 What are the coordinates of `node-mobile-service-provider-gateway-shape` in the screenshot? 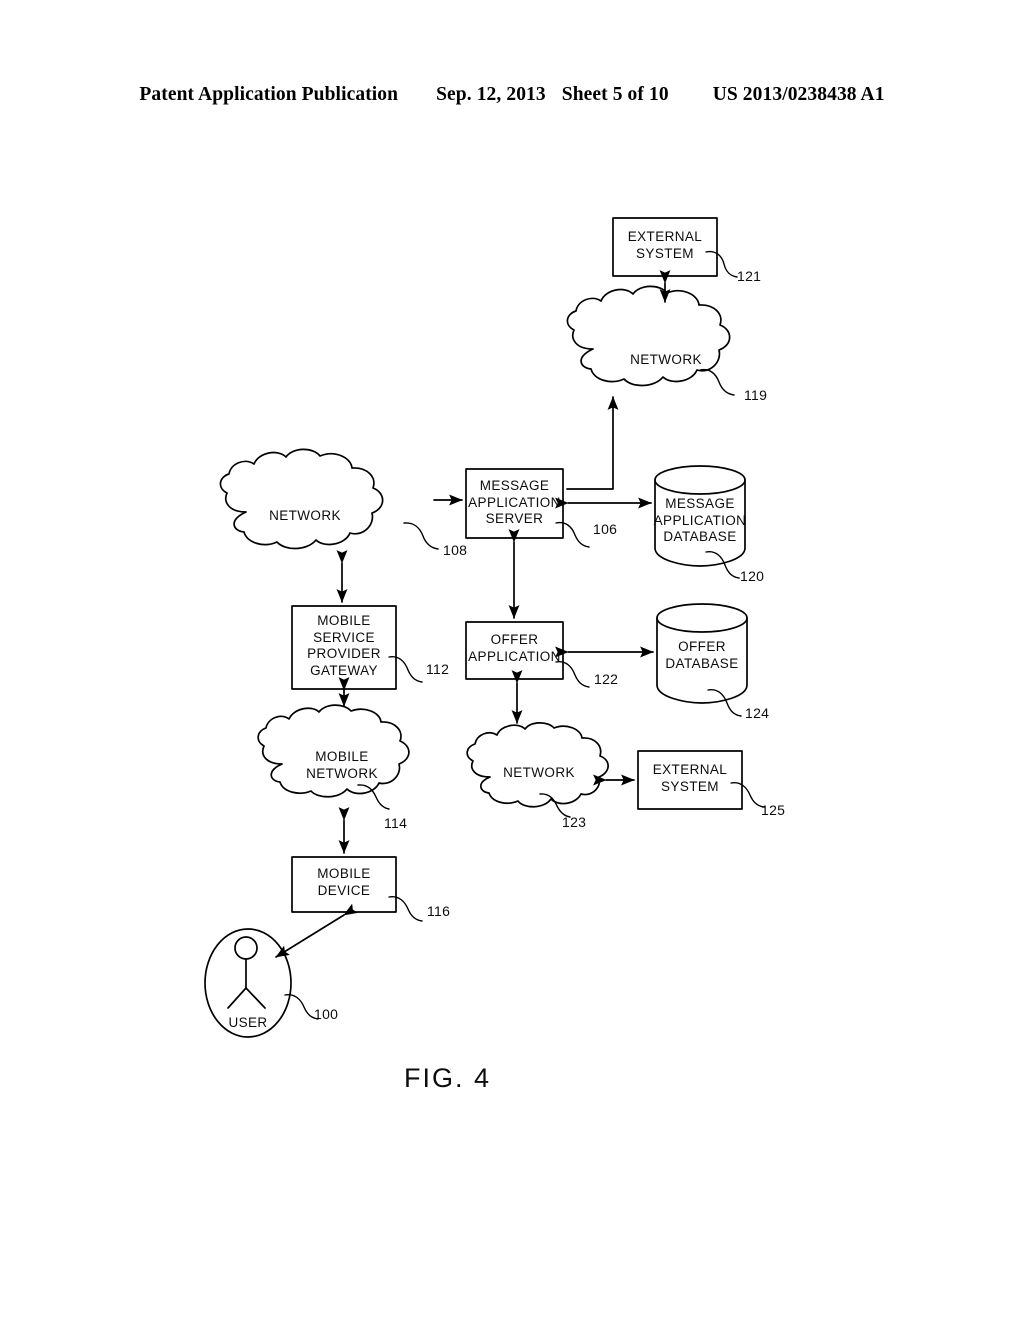 It's located at (344, 647).